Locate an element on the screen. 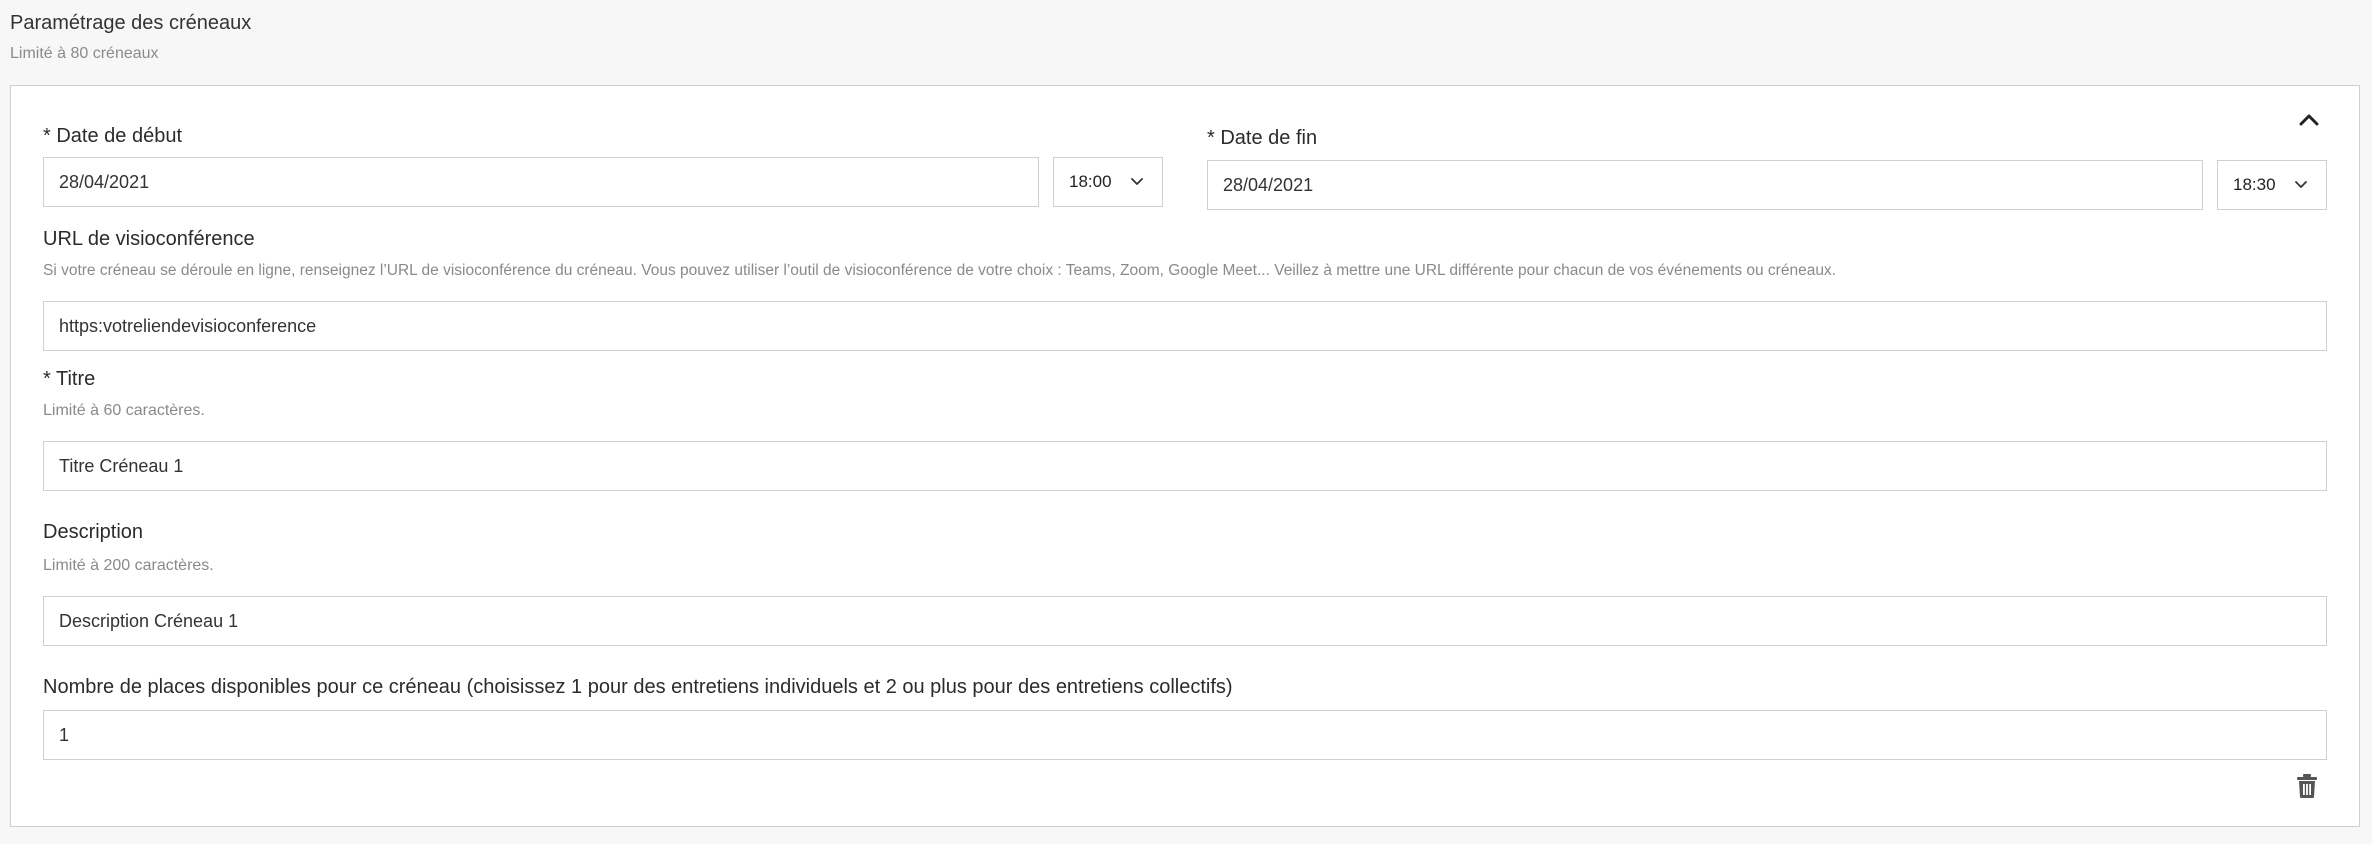 The image size is (2372, 844). end-time-value: 18:30 is located at coordinates (2254, 184).